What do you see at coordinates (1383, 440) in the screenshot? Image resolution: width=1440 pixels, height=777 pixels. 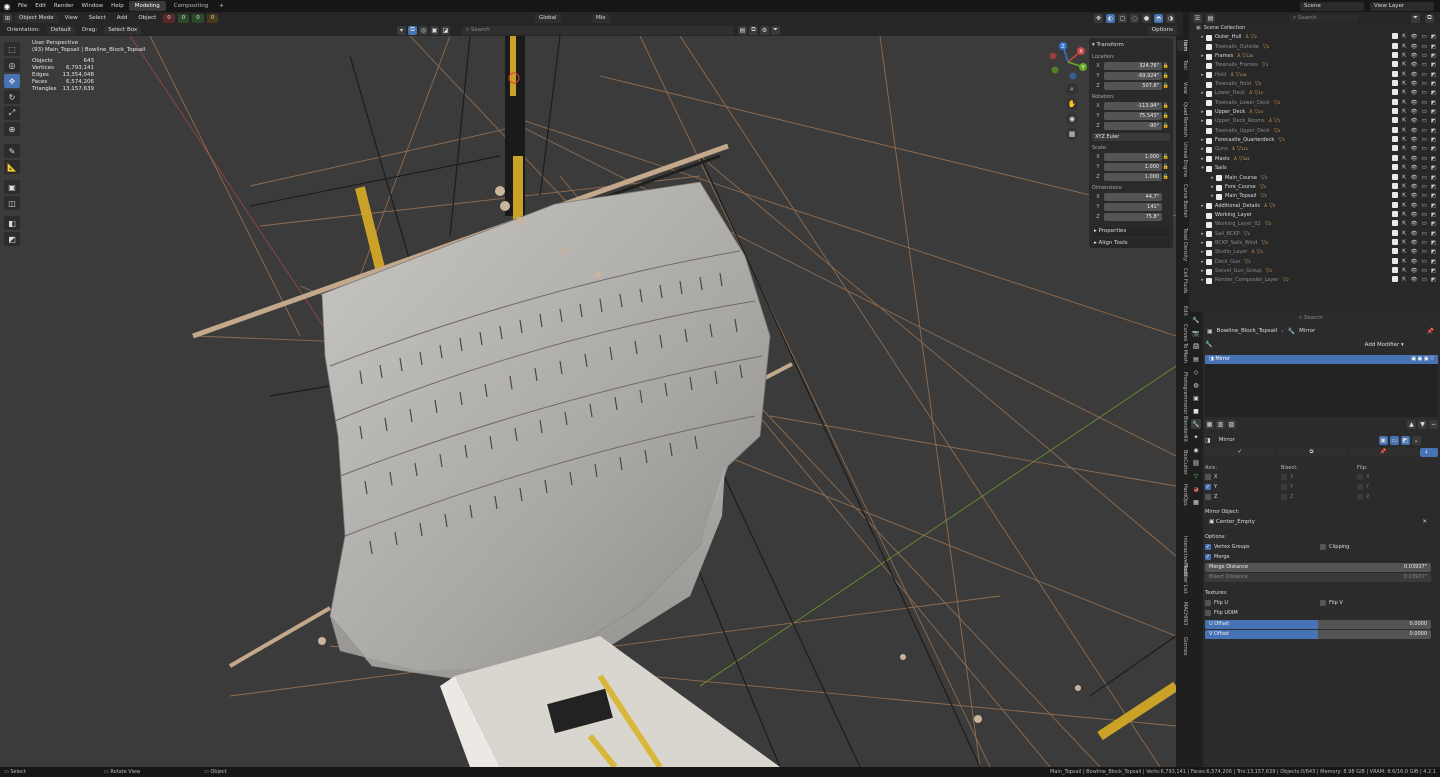 I see `editmode-icon: ▣` at bounding box center [1383, 440].